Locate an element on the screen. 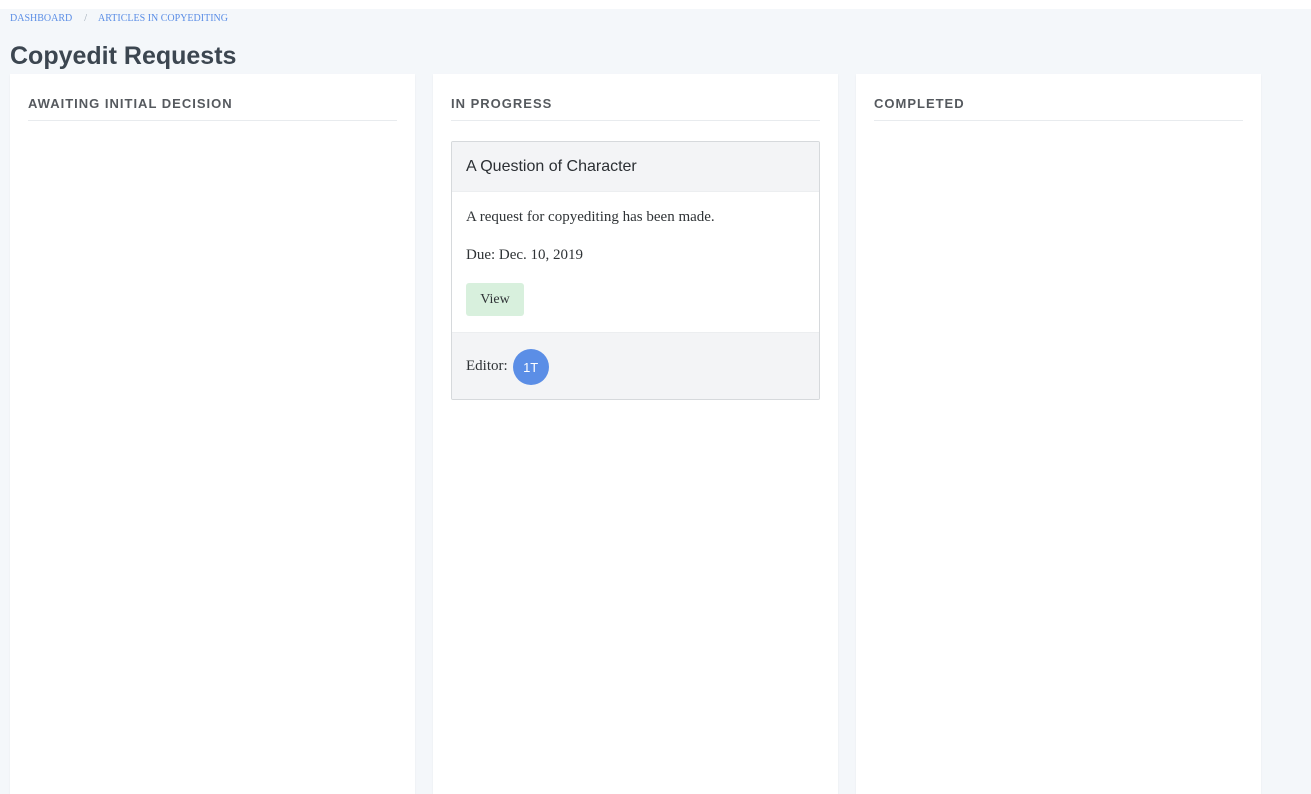 The image size is (1311, 794). card-message: A request for copyediting has been made. is located at coordinates (590, 217).